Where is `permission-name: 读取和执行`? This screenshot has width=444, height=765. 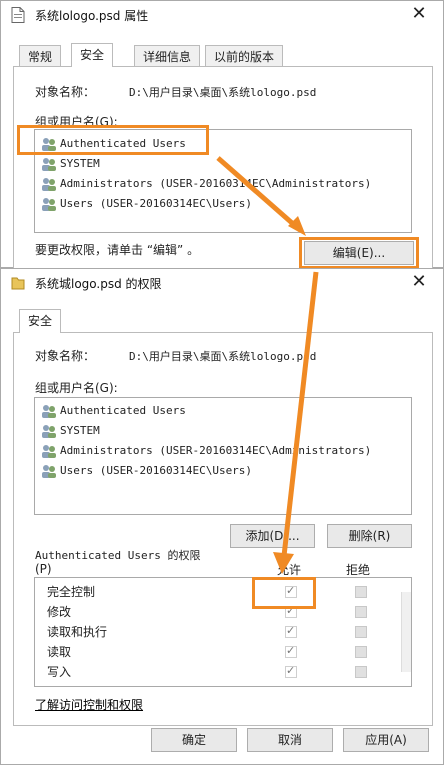 permission-name: 读取和执行 is located at coordinates (77, 632).